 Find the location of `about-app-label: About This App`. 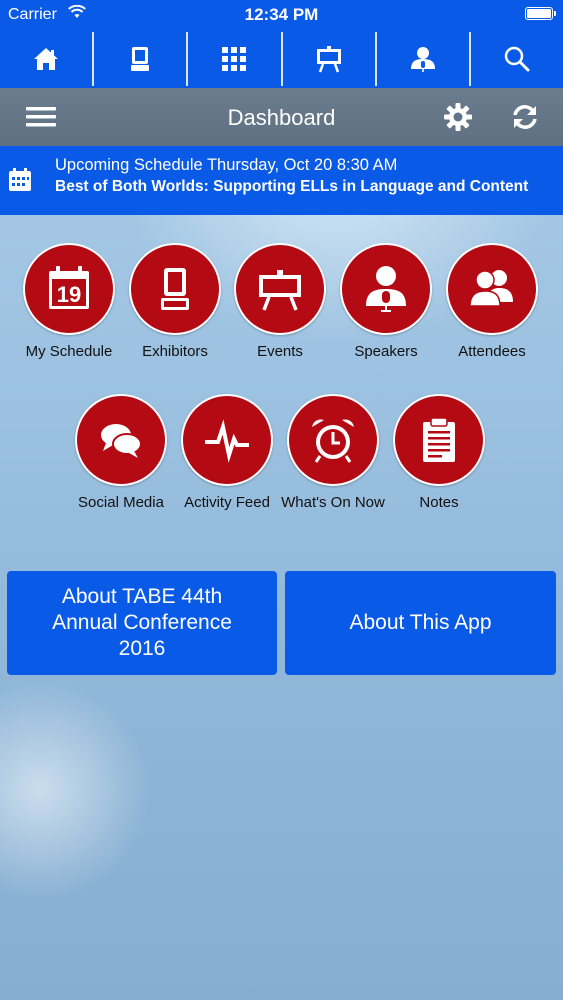

about-app-label: About This App is located at coordinates (420, 622).